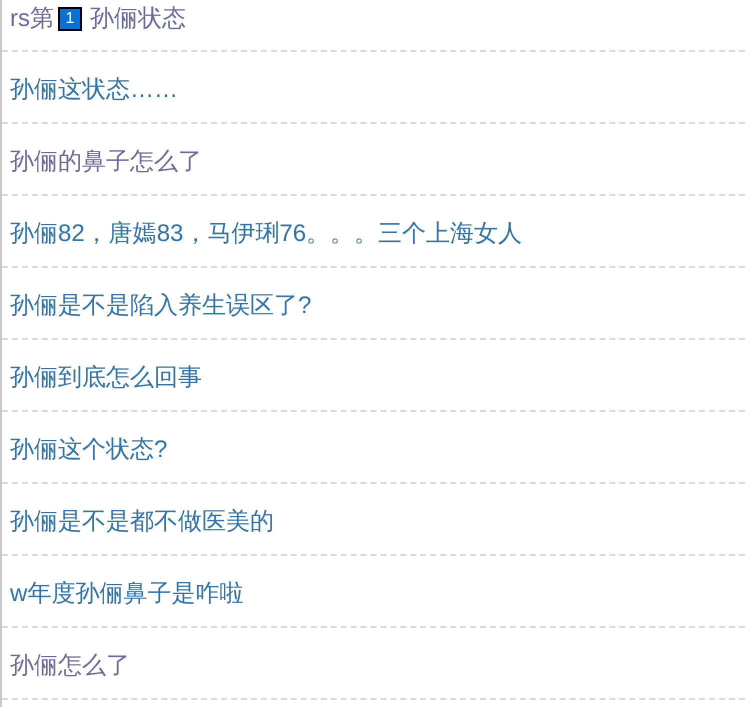 This screenshot has height=707, width=745. What do you see at coordinates (142, 522) in the screenshot?
I see `news-link: 孙俪是不是都不做医美的` at bounding box center [142, 522].